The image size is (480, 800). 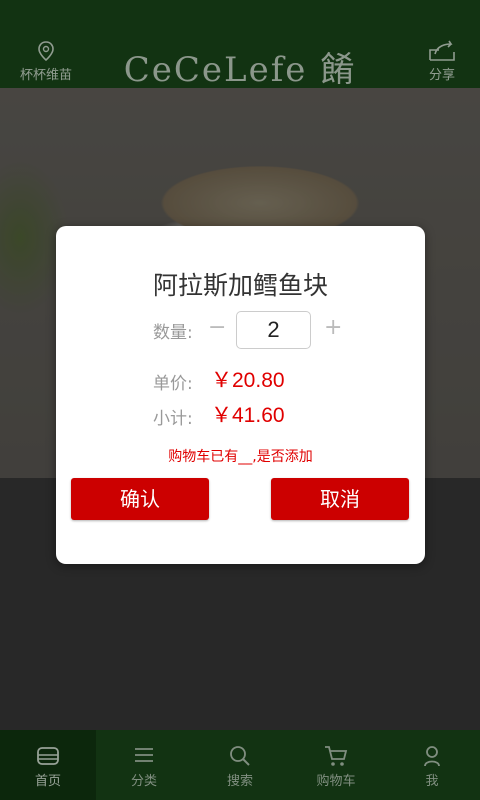 What do you see at coordinates (273, 330) in the screenshot?
I see `quantity-input: 2` at bounding box center [273, 330].